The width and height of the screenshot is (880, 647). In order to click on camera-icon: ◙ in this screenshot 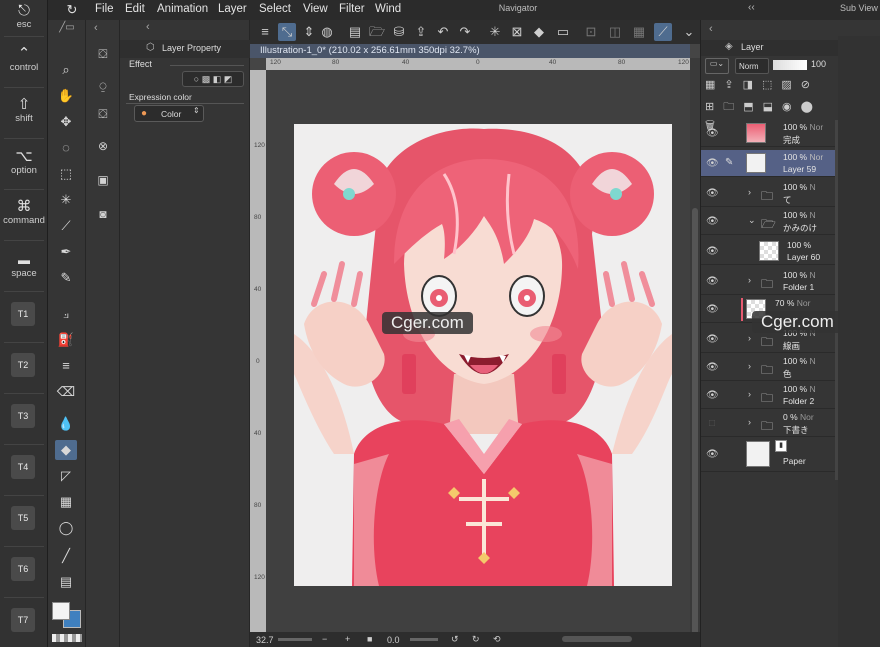, I will do `click(103, 214)`.